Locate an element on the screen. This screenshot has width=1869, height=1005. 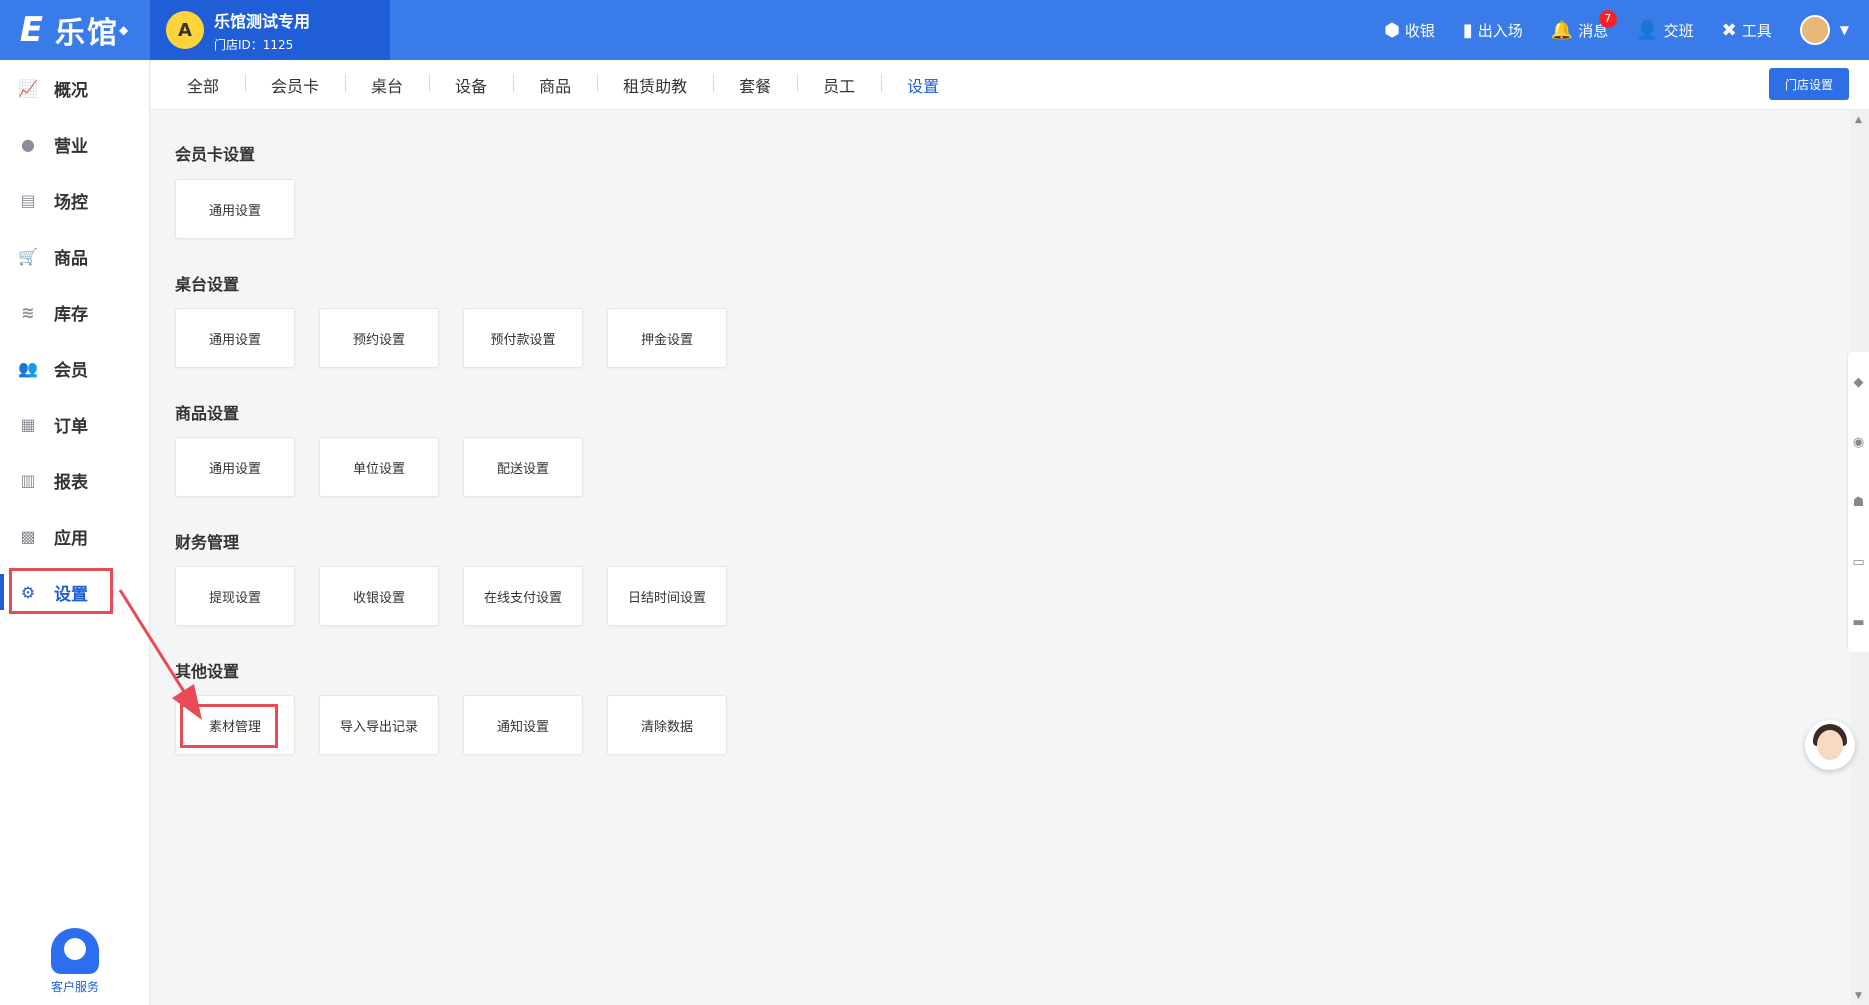
section-title-products: 商品设置 is located at coordinates (207, 413).